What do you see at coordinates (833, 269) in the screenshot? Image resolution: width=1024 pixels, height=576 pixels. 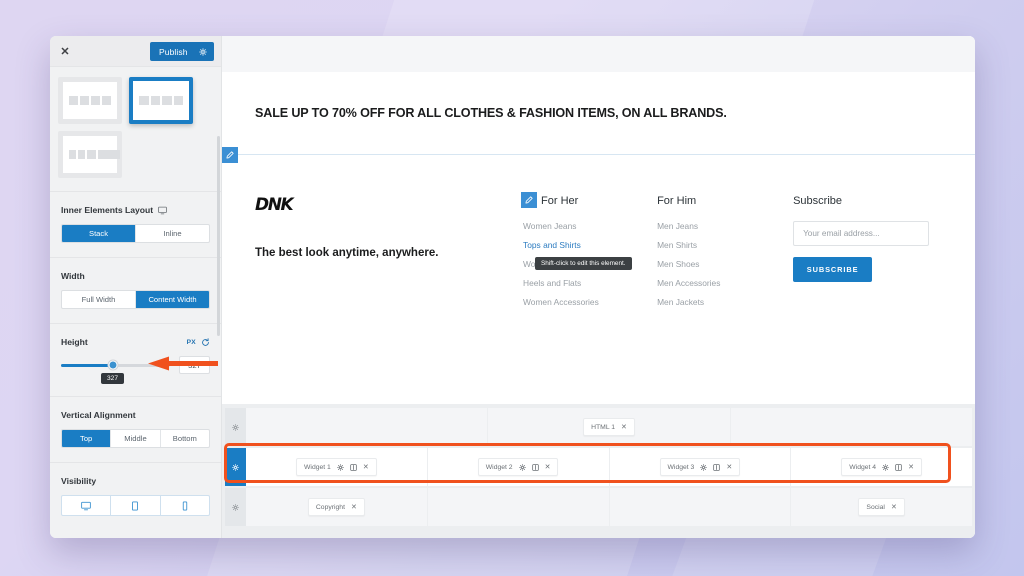 I see `subscribe-button: SUBSCRIBE` at bounding box center [833, 269].